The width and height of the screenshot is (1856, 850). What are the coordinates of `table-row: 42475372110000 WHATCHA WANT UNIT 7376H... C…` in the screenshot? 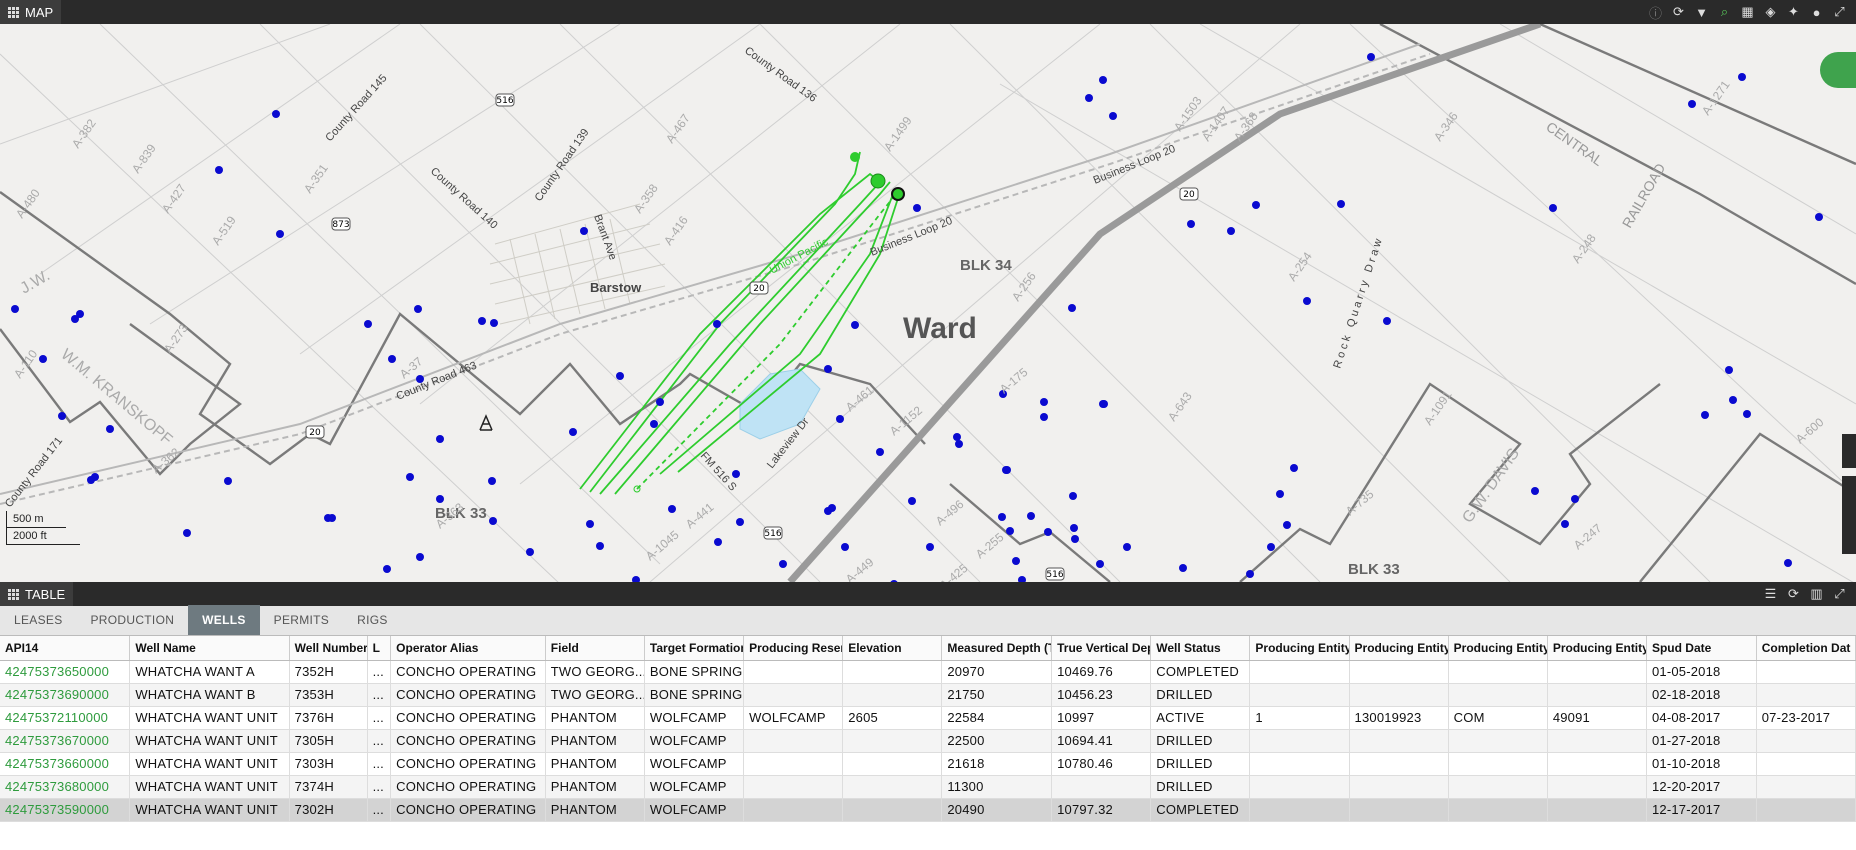 It's located at (928, 718).